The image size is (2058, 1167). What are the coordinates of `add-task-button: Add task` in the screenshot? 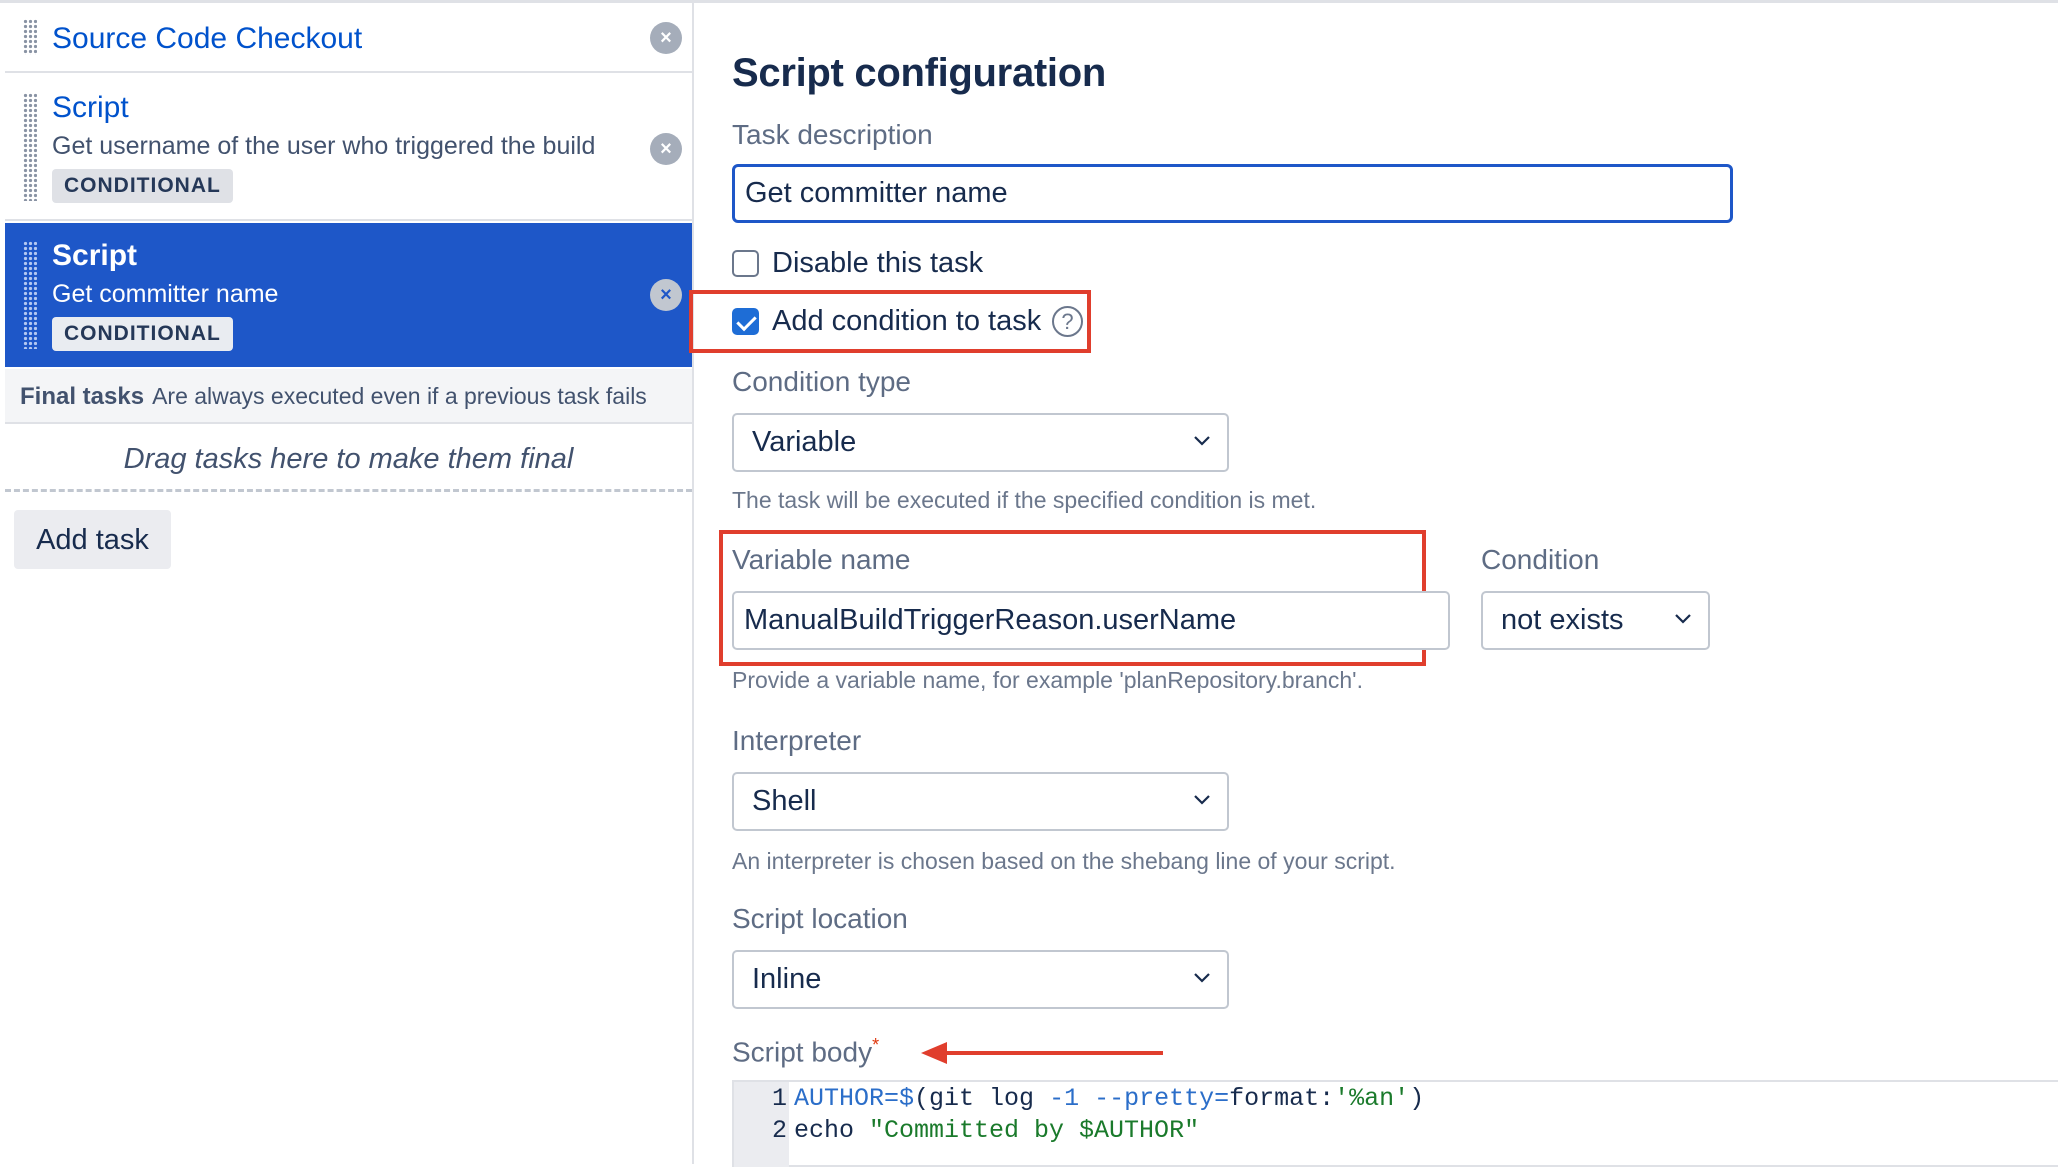 It's located at (92, 539).